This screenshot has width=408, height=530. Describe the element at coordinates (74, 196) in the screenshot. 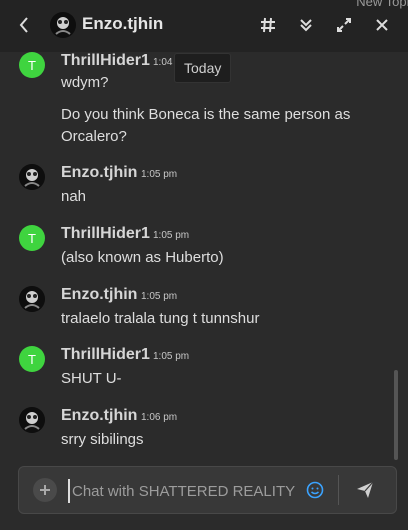

I see `message-text: nah` at that location.